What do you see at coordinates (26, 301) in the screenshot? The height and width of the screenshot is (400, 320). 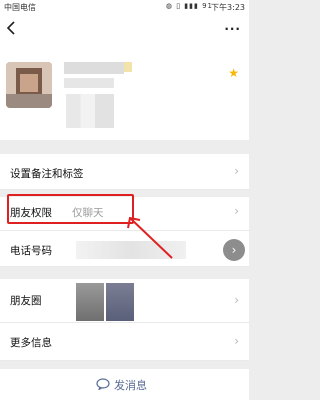 I see `moments-label: 朋友圈` at bounding box center [26, 301].